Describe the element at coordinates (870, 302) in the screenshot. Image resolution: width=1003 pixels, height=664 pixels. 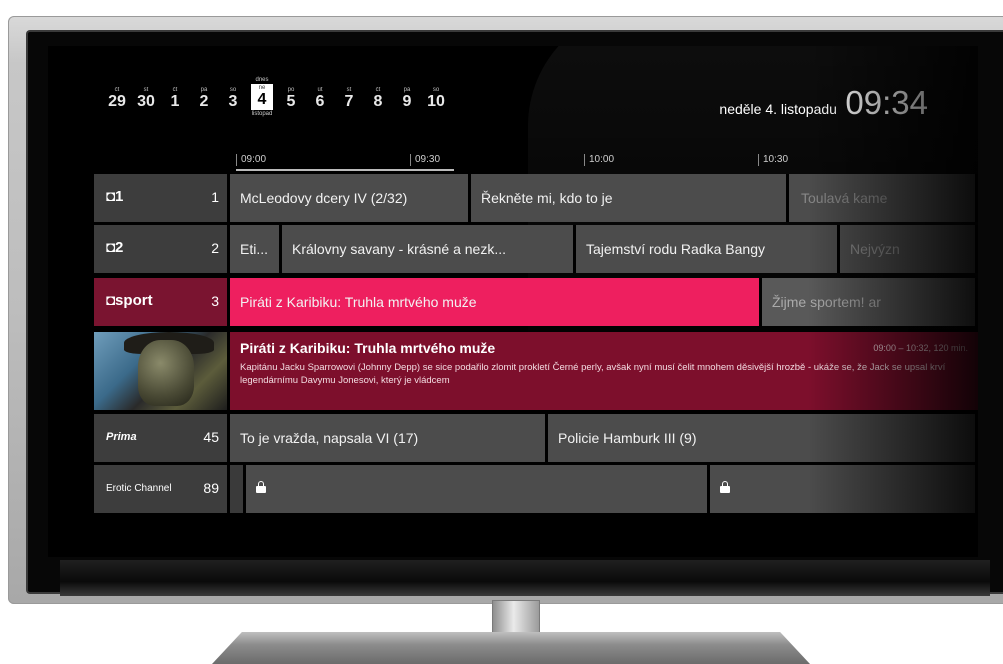
I see `program-slot: Žijme sportem! ar` at that location.